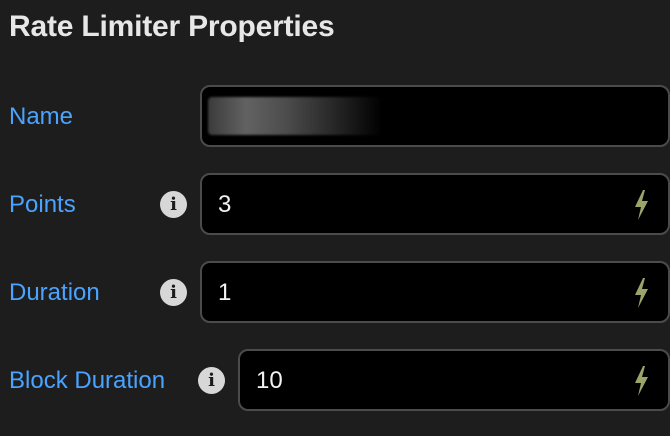 The image size is (670, 436). What do you see at coordinates (454, 380) in the screenshot?
I see `block-duration-field: 10` at bounding box center [454, 380].